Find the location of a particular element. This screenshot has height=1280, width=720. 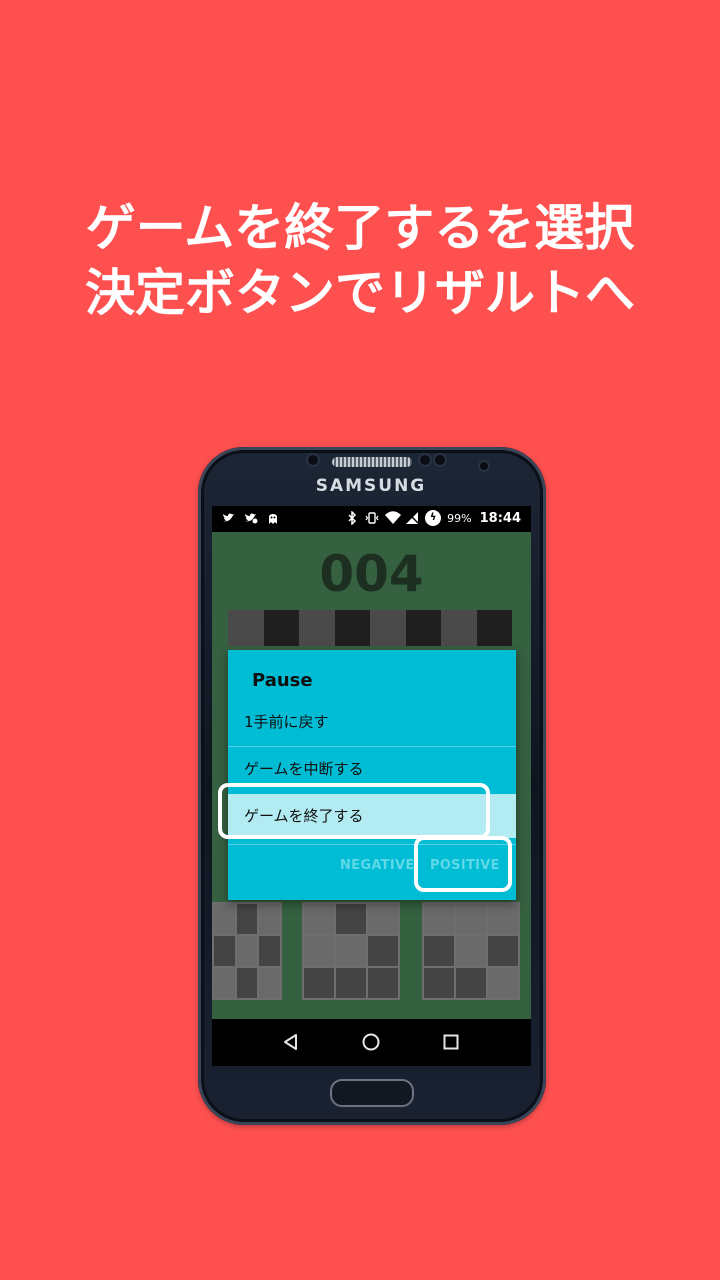

battery-percent: 99% is located at coordinates (459, 518).